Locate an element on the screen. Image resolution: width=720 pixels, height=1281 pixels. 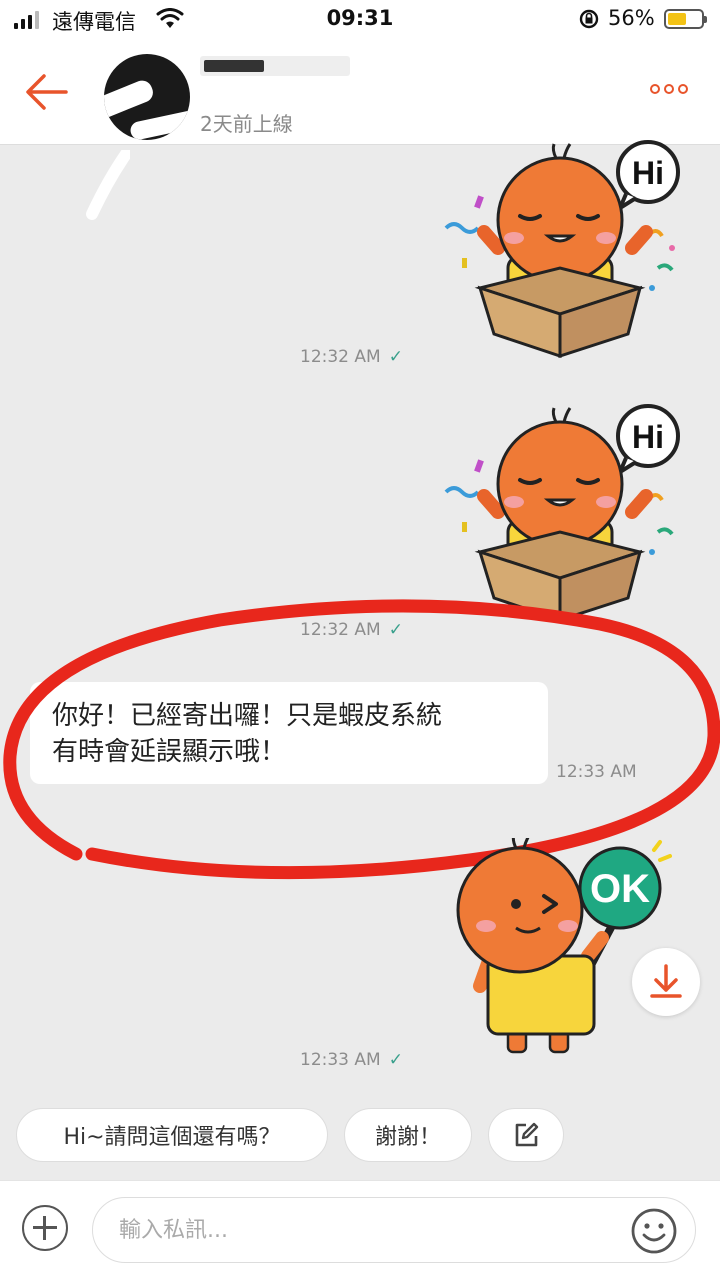
quick-reply-button: Hi~請問這個還有嗎？ is located at coordinates (172, 1135).